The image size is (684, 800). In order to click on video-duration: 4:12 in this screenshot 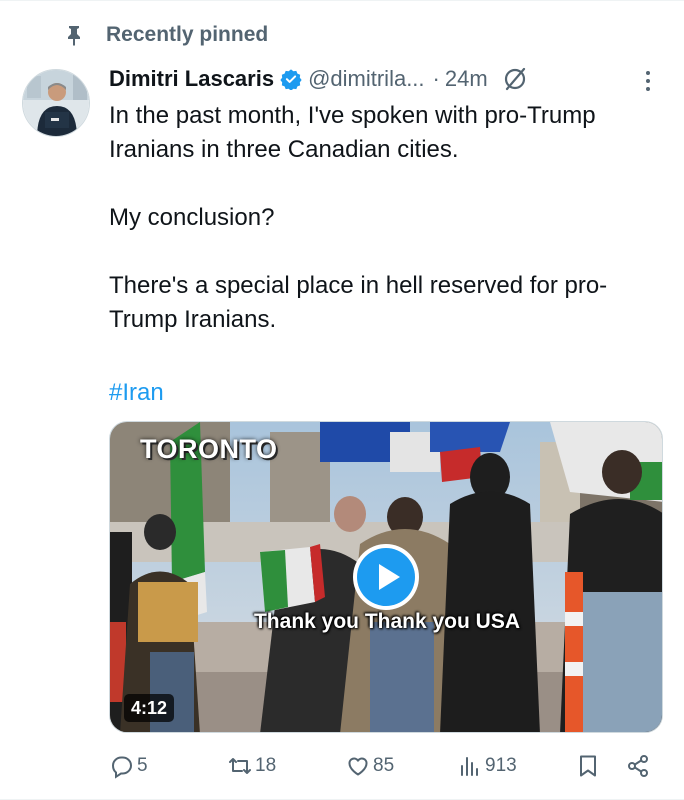, I will do `click(149, 708)`.